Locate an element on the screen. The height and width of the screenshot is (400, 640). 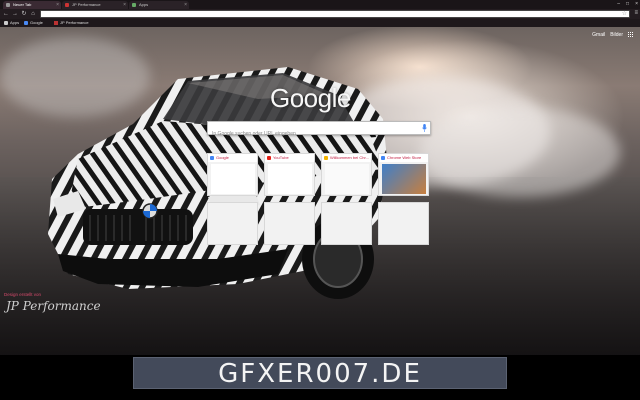
tab-jp-performance: JP Performance × is located at coordinates (95, 5).